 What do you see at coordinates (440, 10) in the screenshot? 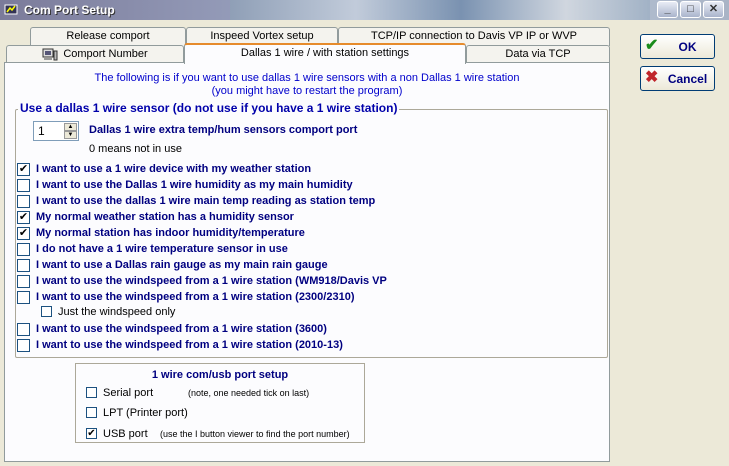
I see `title-bar-background` at bounding box center [440, 10].